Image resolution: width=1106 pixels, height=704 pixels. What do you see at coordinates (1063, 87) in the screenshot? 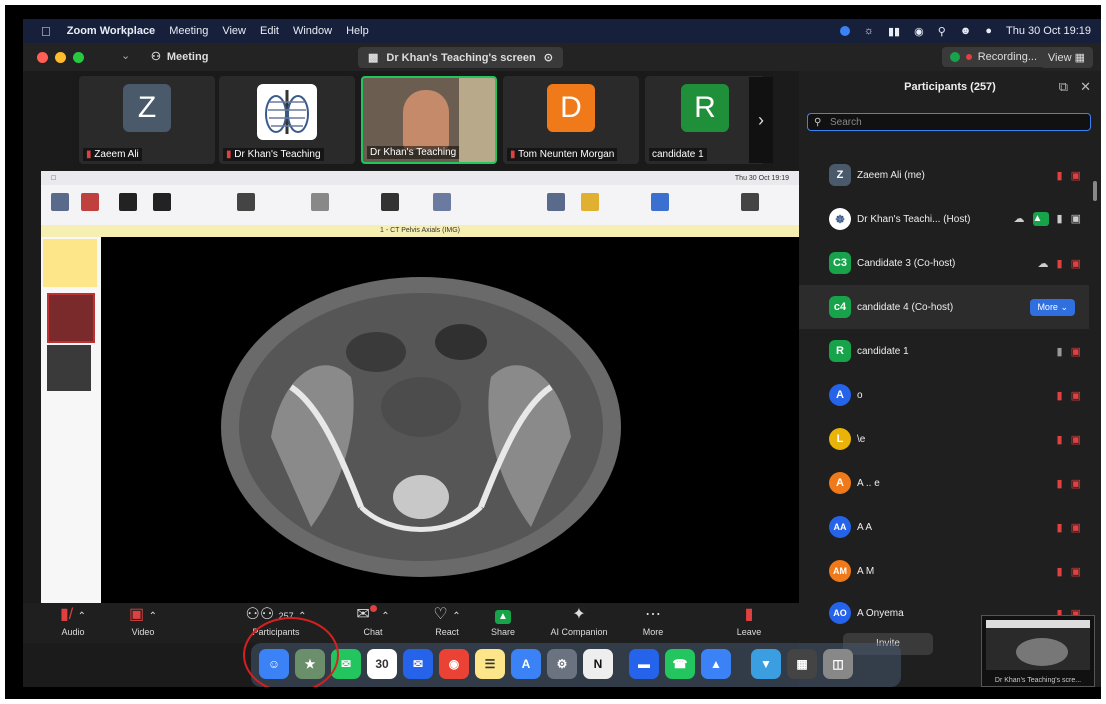
I see `popout-icon: ⧉` at bounding box center [1063, 87].